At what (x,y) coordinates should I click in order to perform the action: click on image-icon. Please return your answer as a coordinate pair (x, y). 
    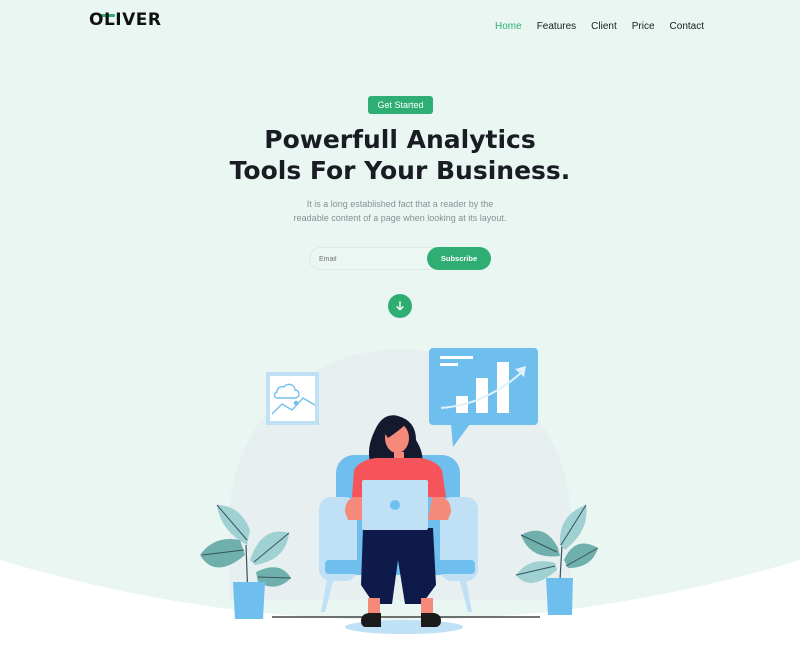
    Looking at the image, I should click on (292, 398).